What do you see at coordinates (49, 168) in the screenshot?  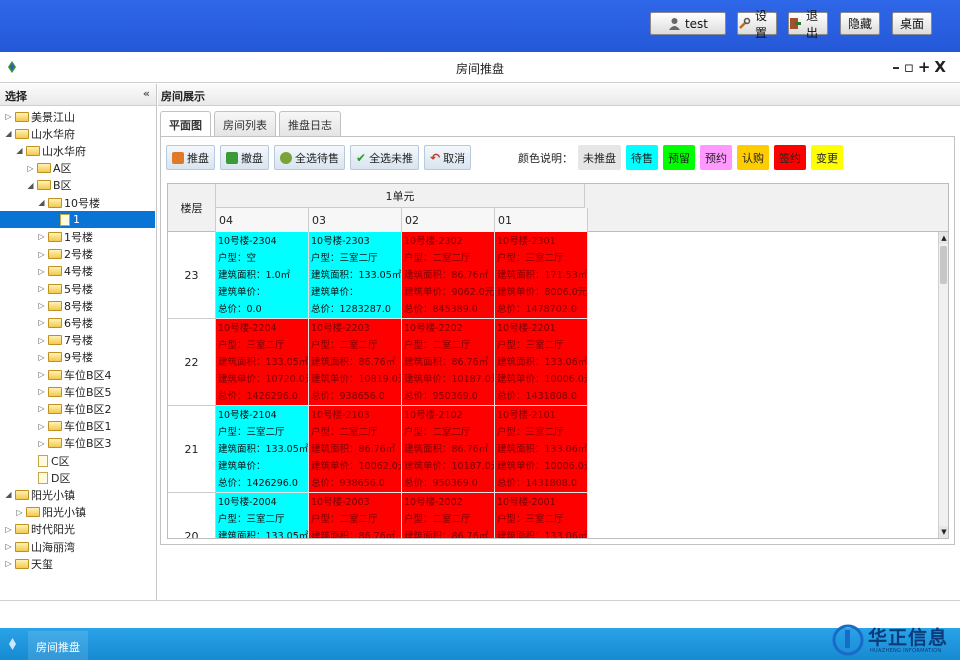 I see `tree-node: ▷ A区` at bounding box center [49, 168].